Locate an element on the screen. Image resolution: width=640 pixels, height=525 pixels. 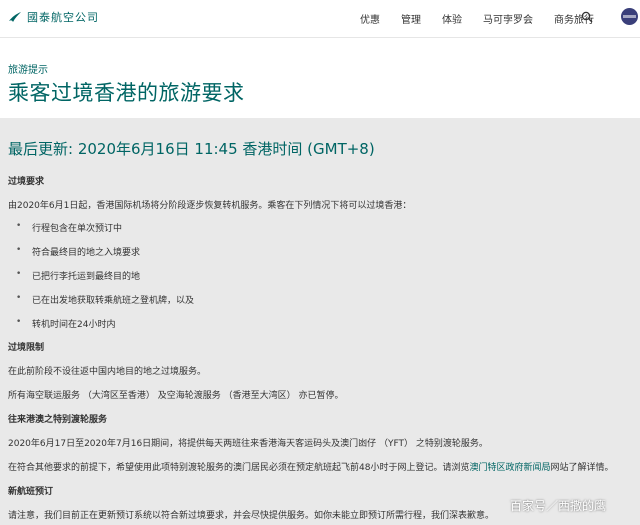
main-nav: 优惠 管理 体验 马可孛罗会 商务旅行 is located at coordinates (466, 18).